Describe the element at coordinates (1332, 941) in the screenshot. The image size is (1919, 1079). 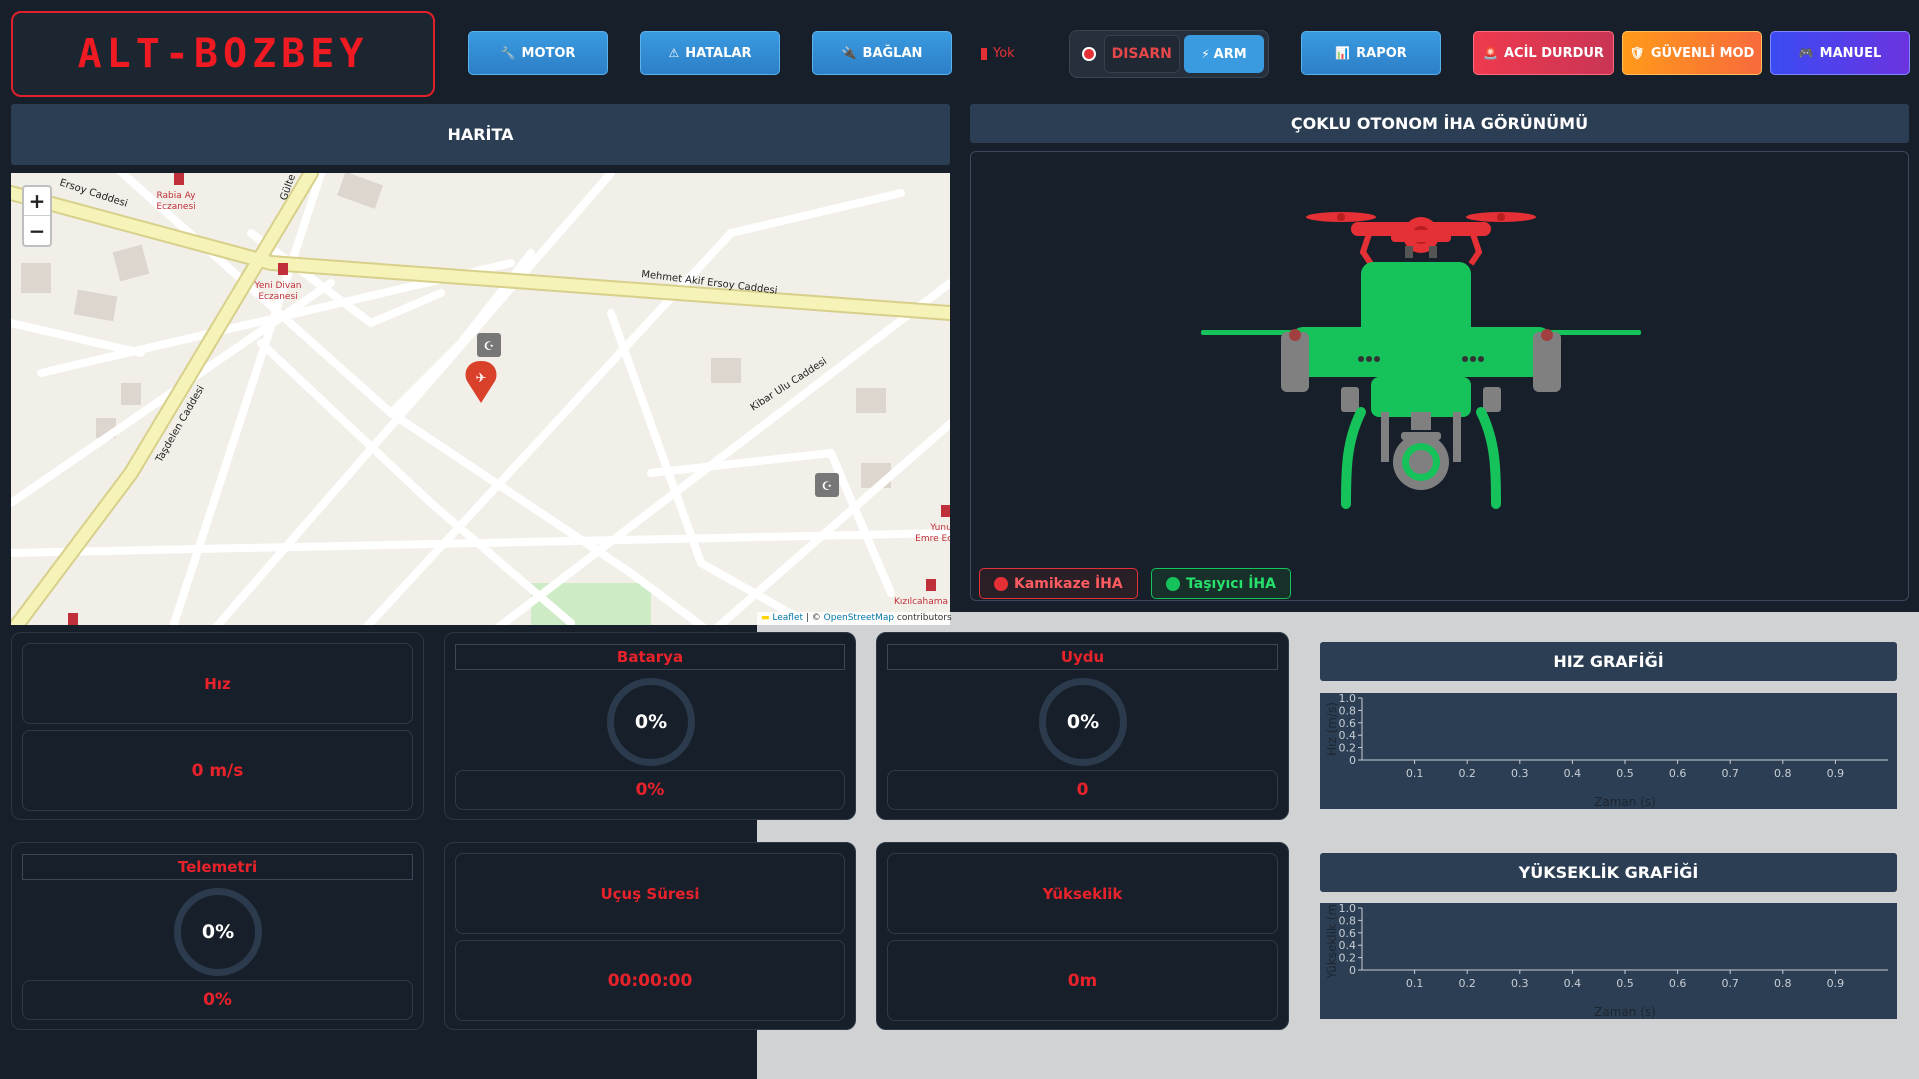
I see `y-axis-label: Yükseklik (m)` at that location.